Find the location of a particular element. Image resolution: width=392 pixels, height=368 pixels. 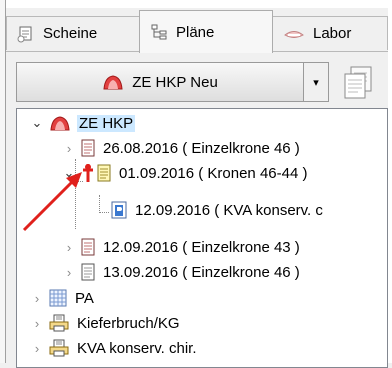

tree-item: › 13.09.2016 ( Einzelkrone 46 ) is located at coordinates (182, 272).